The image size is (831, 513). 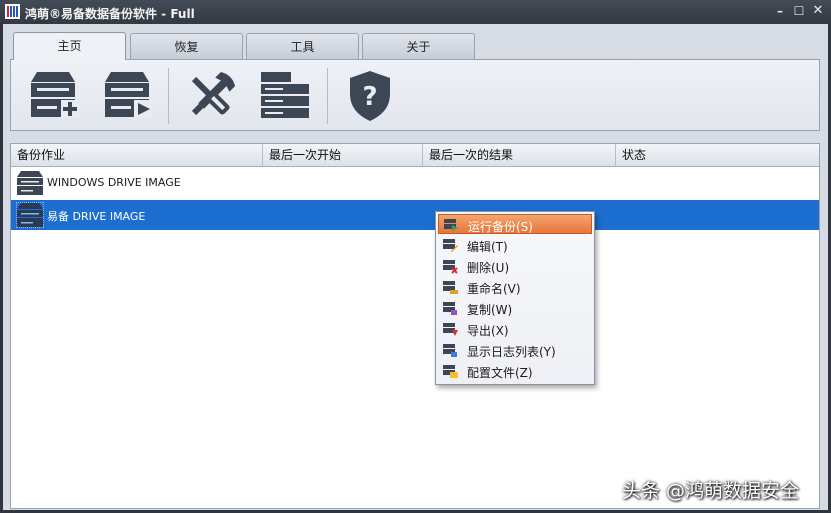 What do you see at coordinates (515, 266) in the screenshot?
I see `menu-item-delete: 删除(U)` at bounding box center [515, 266].